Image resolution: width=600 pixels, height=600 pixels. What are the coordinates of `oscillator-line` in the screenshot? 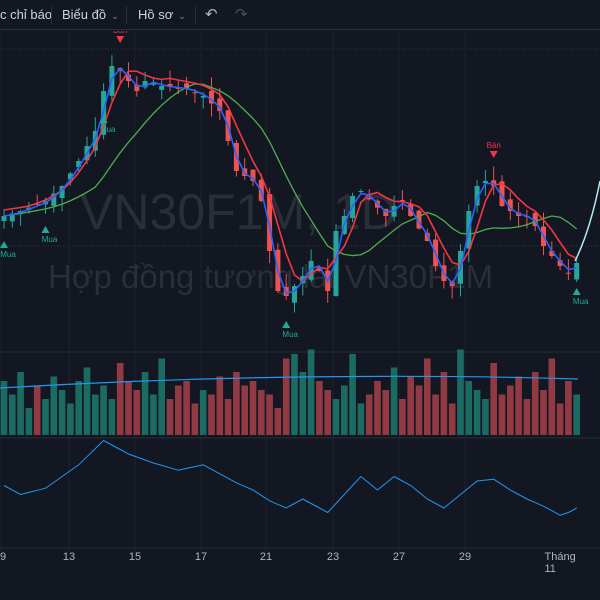 It's located at (290, 477).